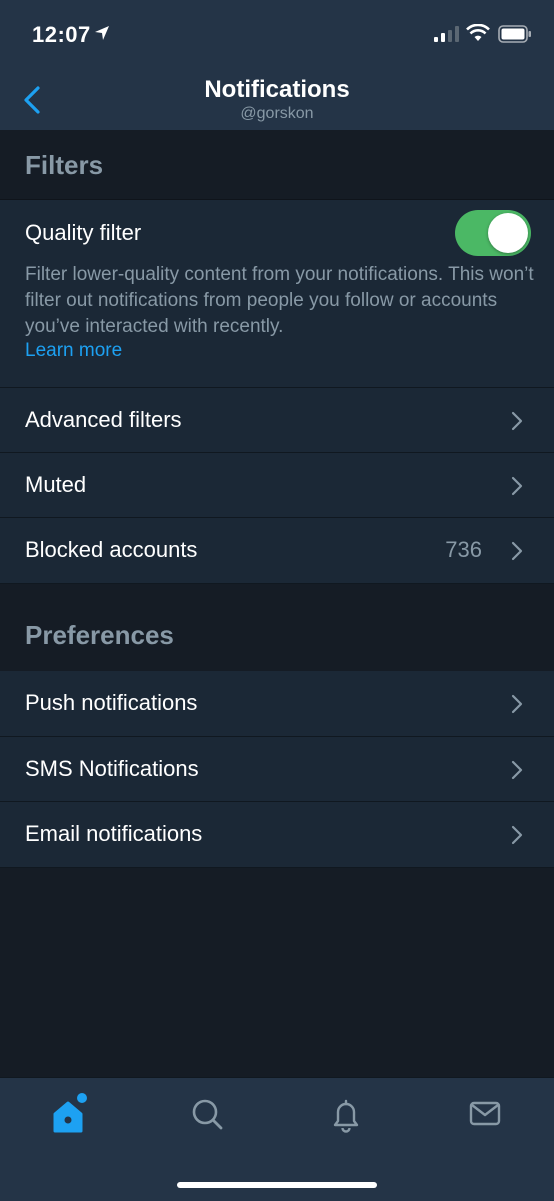 This screenshot has width=554, height=1201. I want to click on quality-filter-label: Quality filter, so click(83, 232).